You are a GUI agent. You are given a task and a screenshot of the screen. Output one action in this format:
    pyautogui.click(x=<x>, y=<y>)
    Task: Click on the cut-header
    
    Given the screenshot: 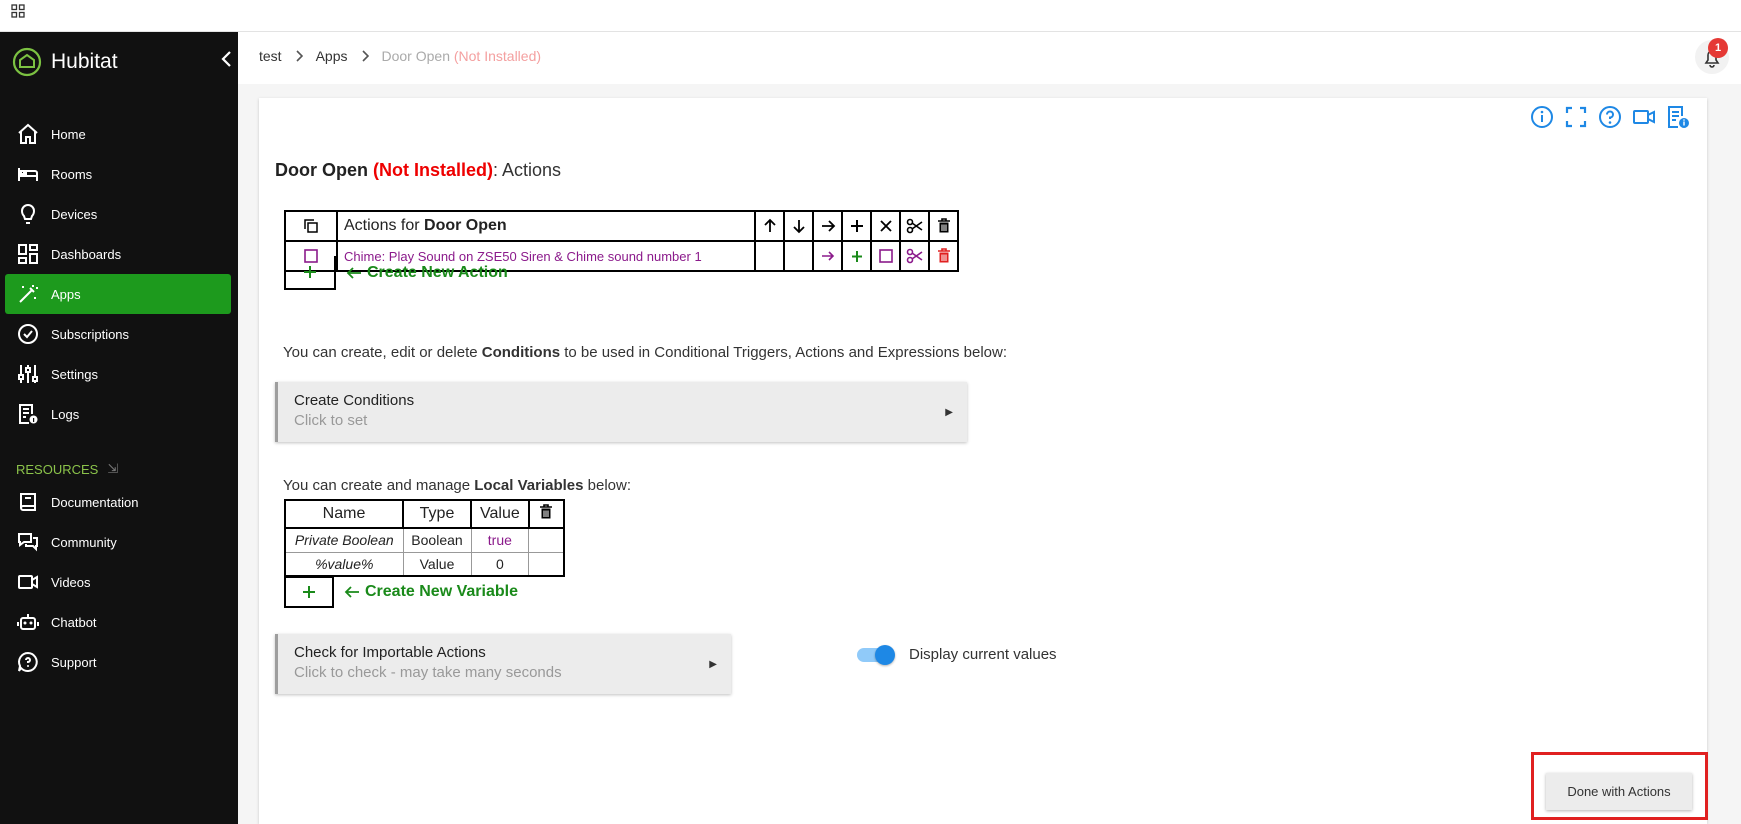 What is the action you would take?
    pyautogui.click(x=914, y=226)
    